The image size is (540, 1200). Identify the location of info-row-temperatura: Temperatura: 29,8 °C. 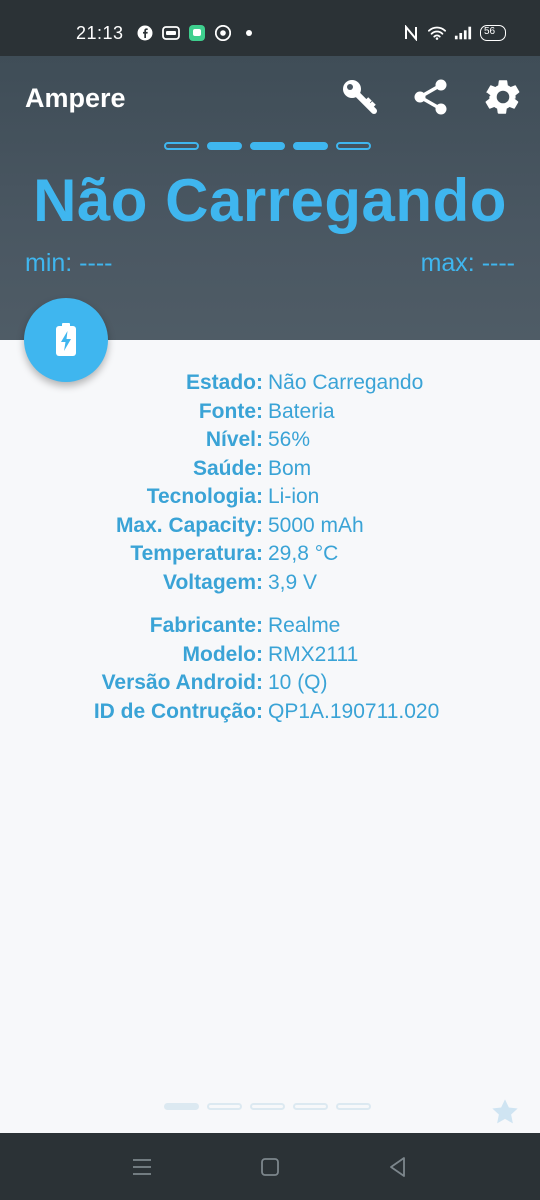
(270, 554).